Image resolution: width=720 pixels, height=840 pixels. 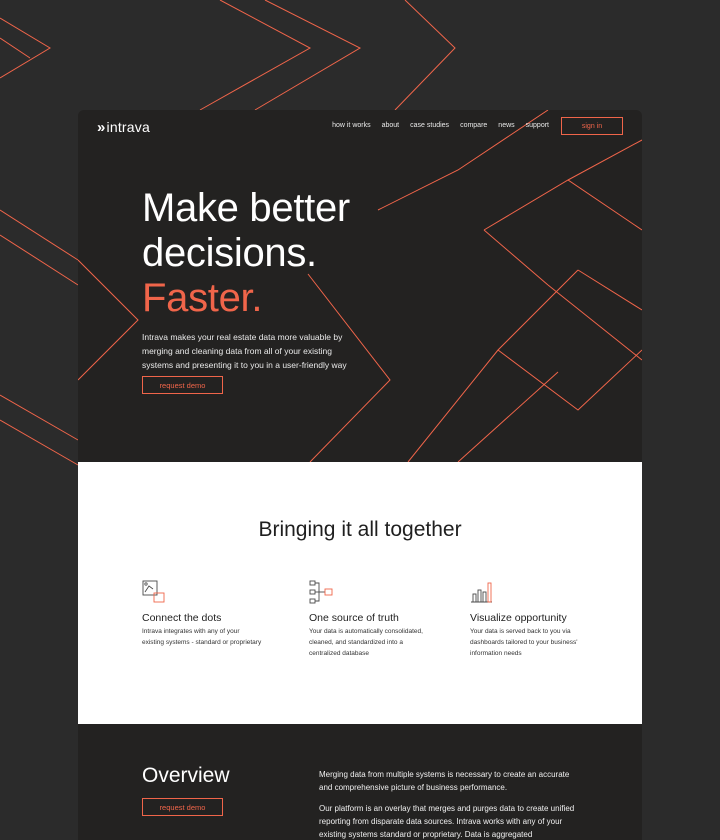 What do you see at coordinates (473, 125) in the screenshot?
I see `nav-link-compare: compare` at bounding box center [473, 125].